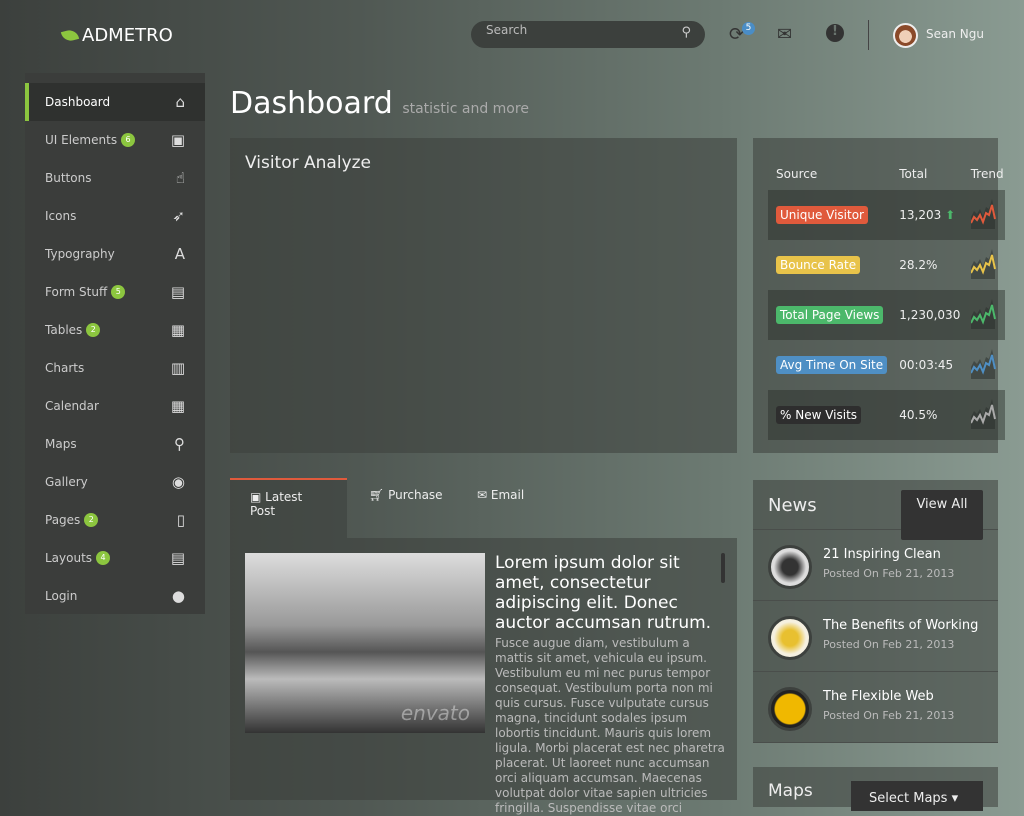  Describe the element at coordinates (748, 28) in the screenshot. I see `sync-badge: 5` at that location.